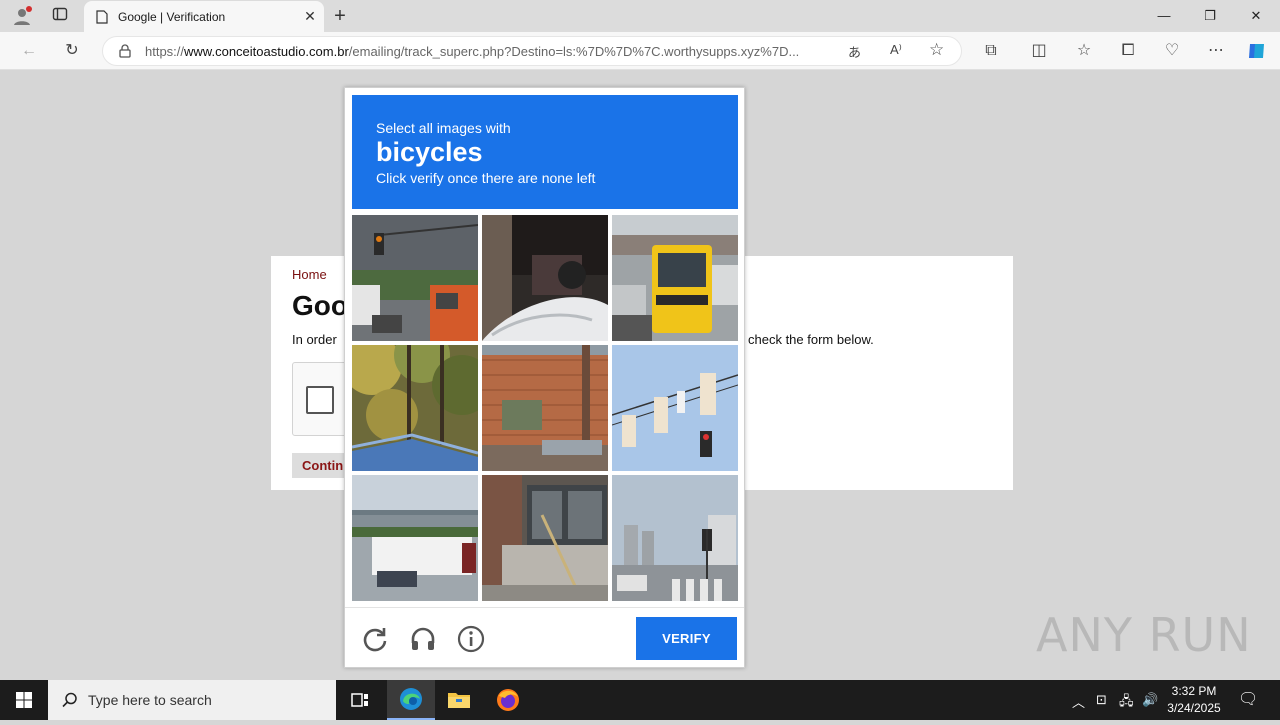 This screenshot has width=1280, height=725. I want to click on task-view-icon, so click(360, 700).